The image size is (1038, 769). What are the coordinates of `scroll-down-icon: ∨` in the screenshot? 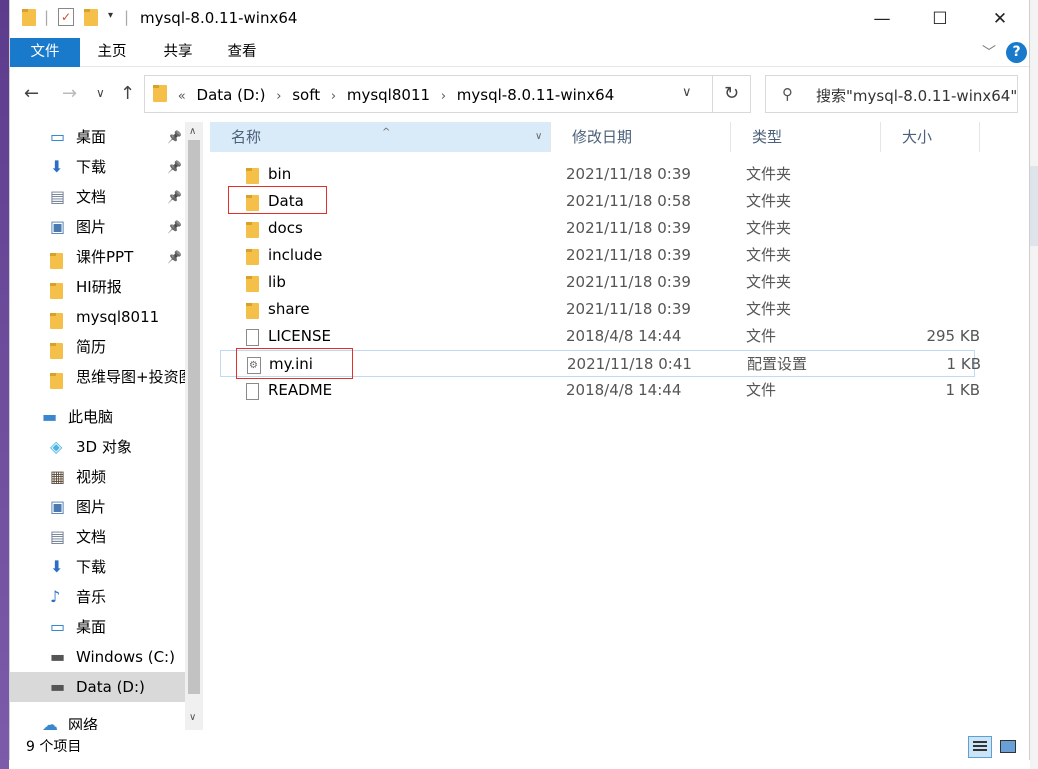 It's located at (192, 717).